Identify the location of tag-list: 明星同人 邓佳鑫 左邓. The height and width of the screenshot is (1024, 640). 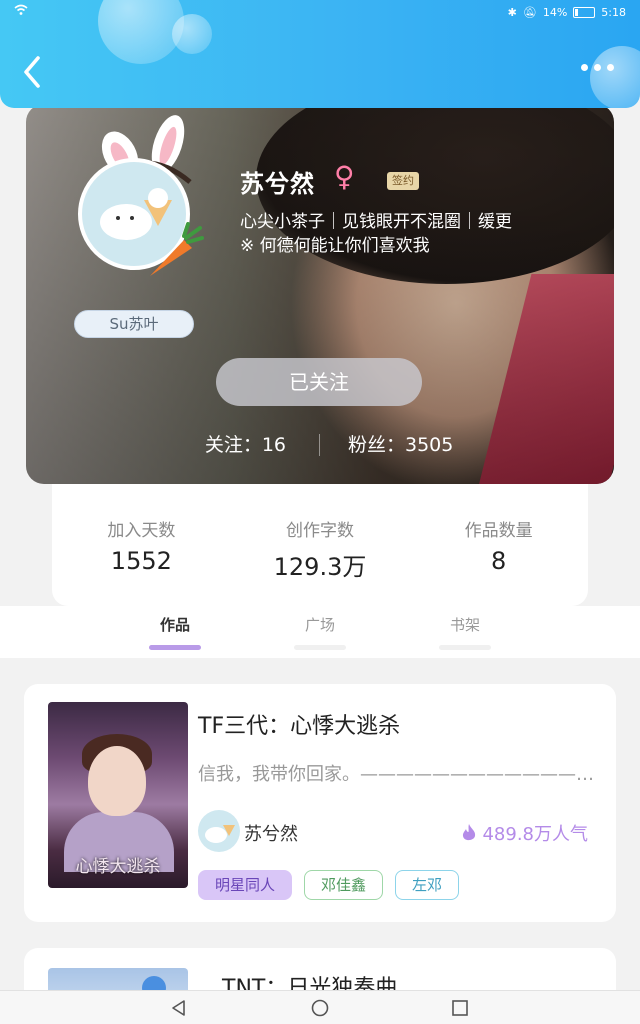
(329, 885).